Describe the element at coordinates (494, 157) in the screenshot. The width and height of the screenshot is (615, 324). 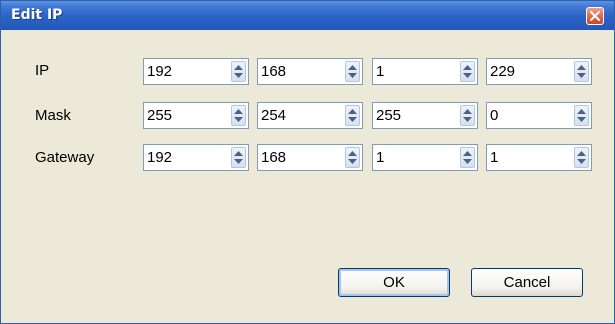
I see `gateway-octet-4-value: 1` at that location.